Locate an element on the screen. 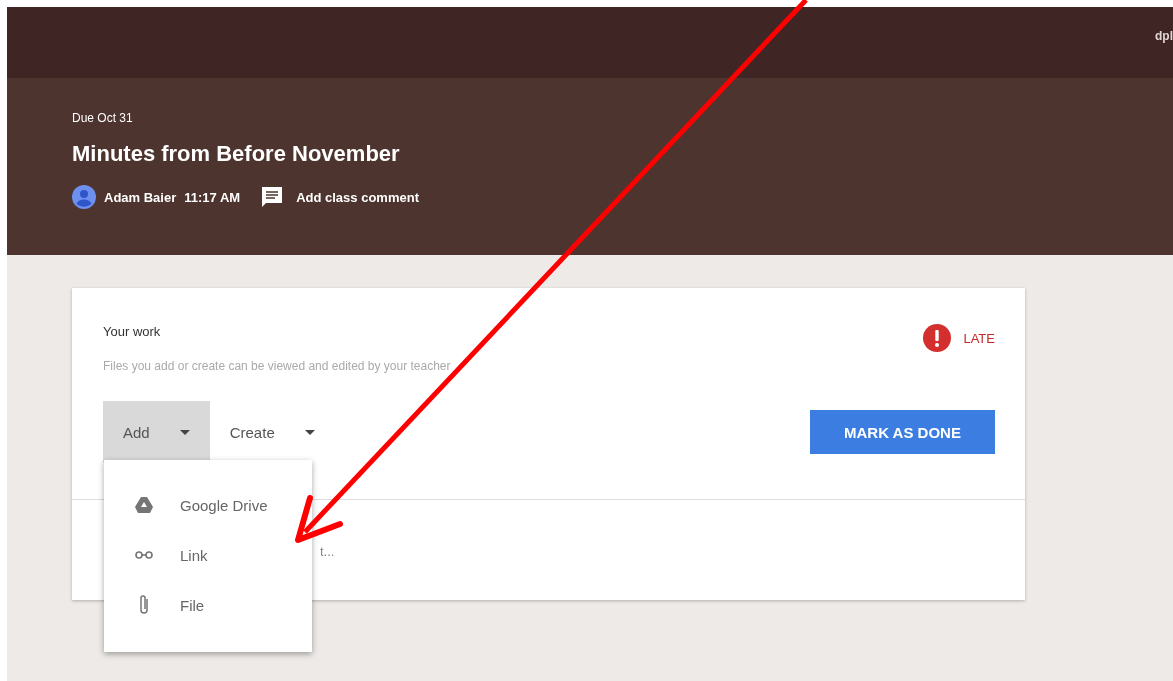 This screenshot has height=681, width=1173. add-class-comment-link: Add class comment is located at coordinates (357, 197).